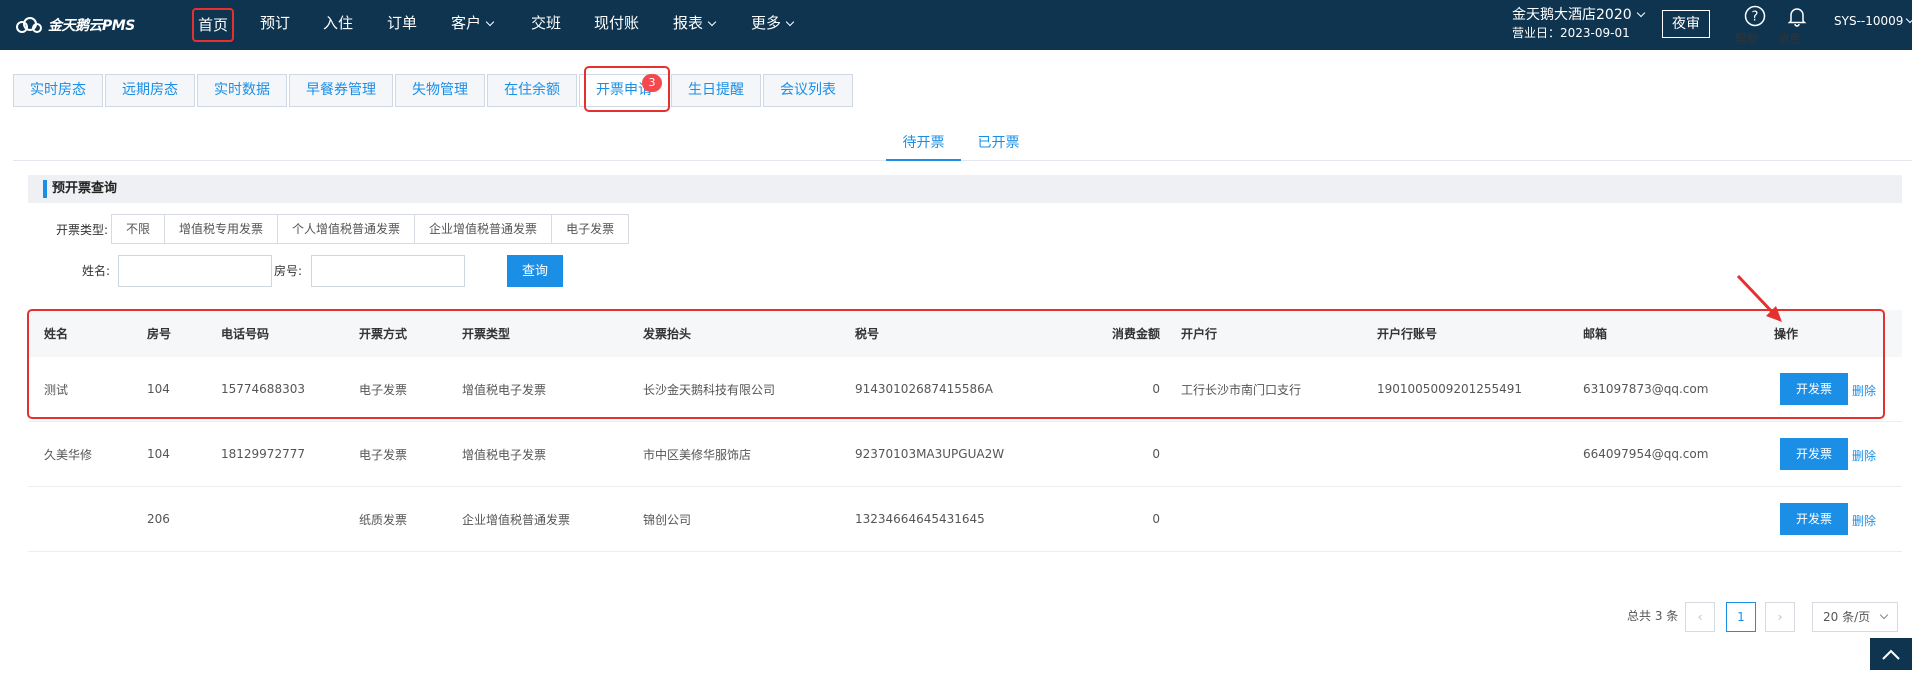 The height and width of the screenshot is (674, 1912). I want to click on section-marker, so click(45, 189).